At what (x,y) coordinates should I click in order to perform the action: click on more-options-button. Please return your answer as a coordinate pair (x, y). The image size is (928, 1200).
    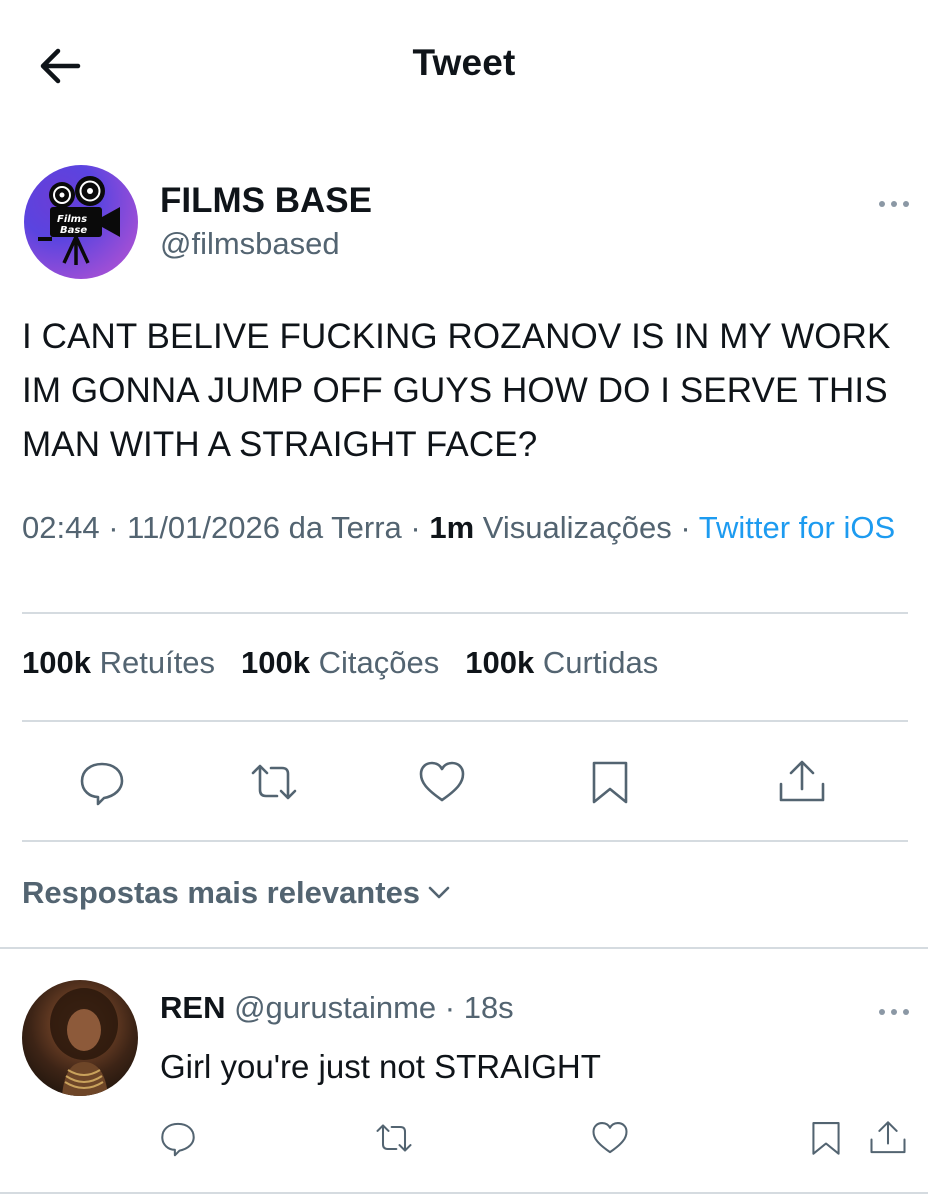
    Looking at the image, I should click on (894, 204).